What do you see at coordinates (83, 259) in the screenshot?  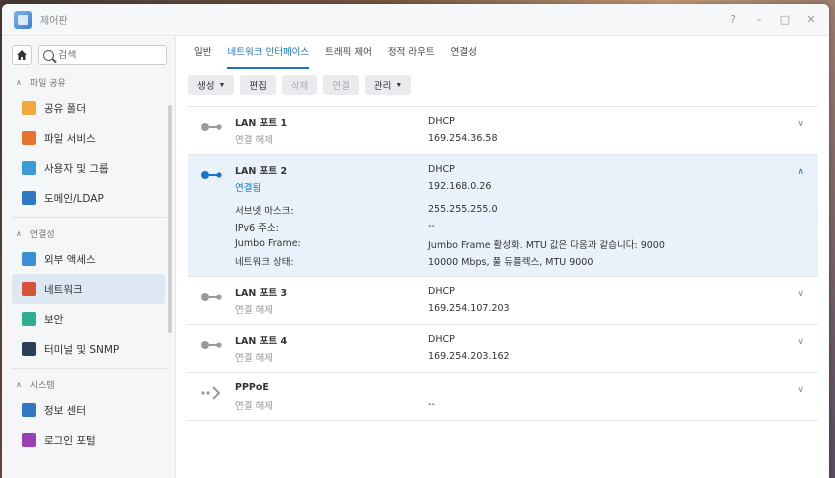 I see `sidebar-item: 외부 액세스` at bounding box center [83, 259].